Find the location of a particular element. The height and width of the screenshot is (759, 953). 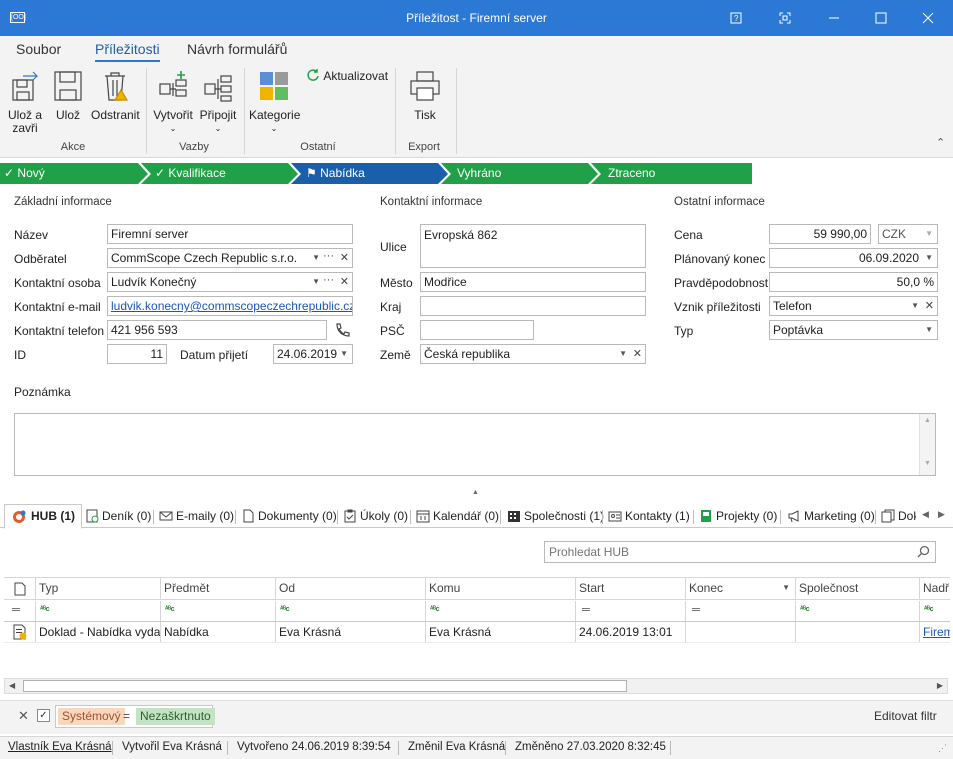

maximize-button is located at coordinates (881, 18).